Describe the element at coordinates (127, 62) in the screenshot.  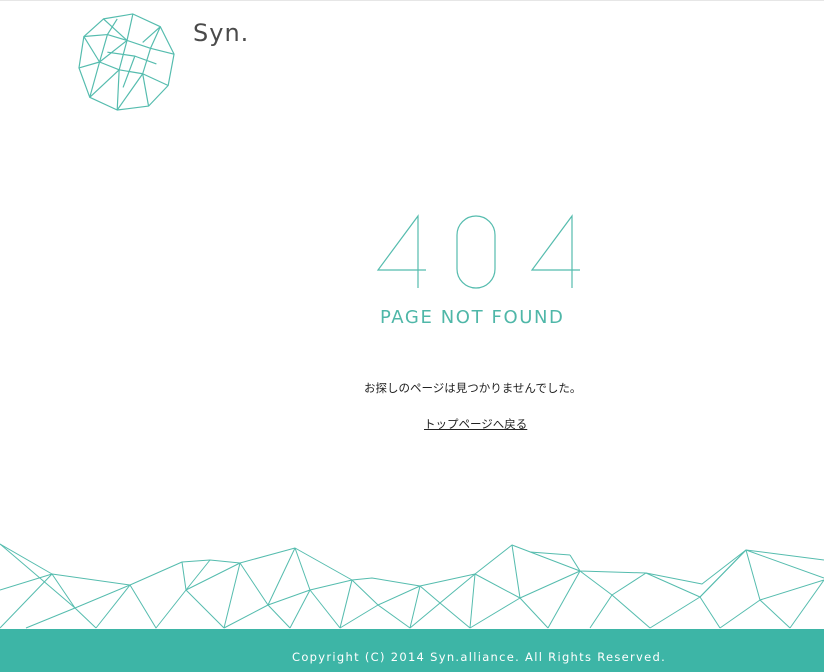
I see `logo-icon` at that location.